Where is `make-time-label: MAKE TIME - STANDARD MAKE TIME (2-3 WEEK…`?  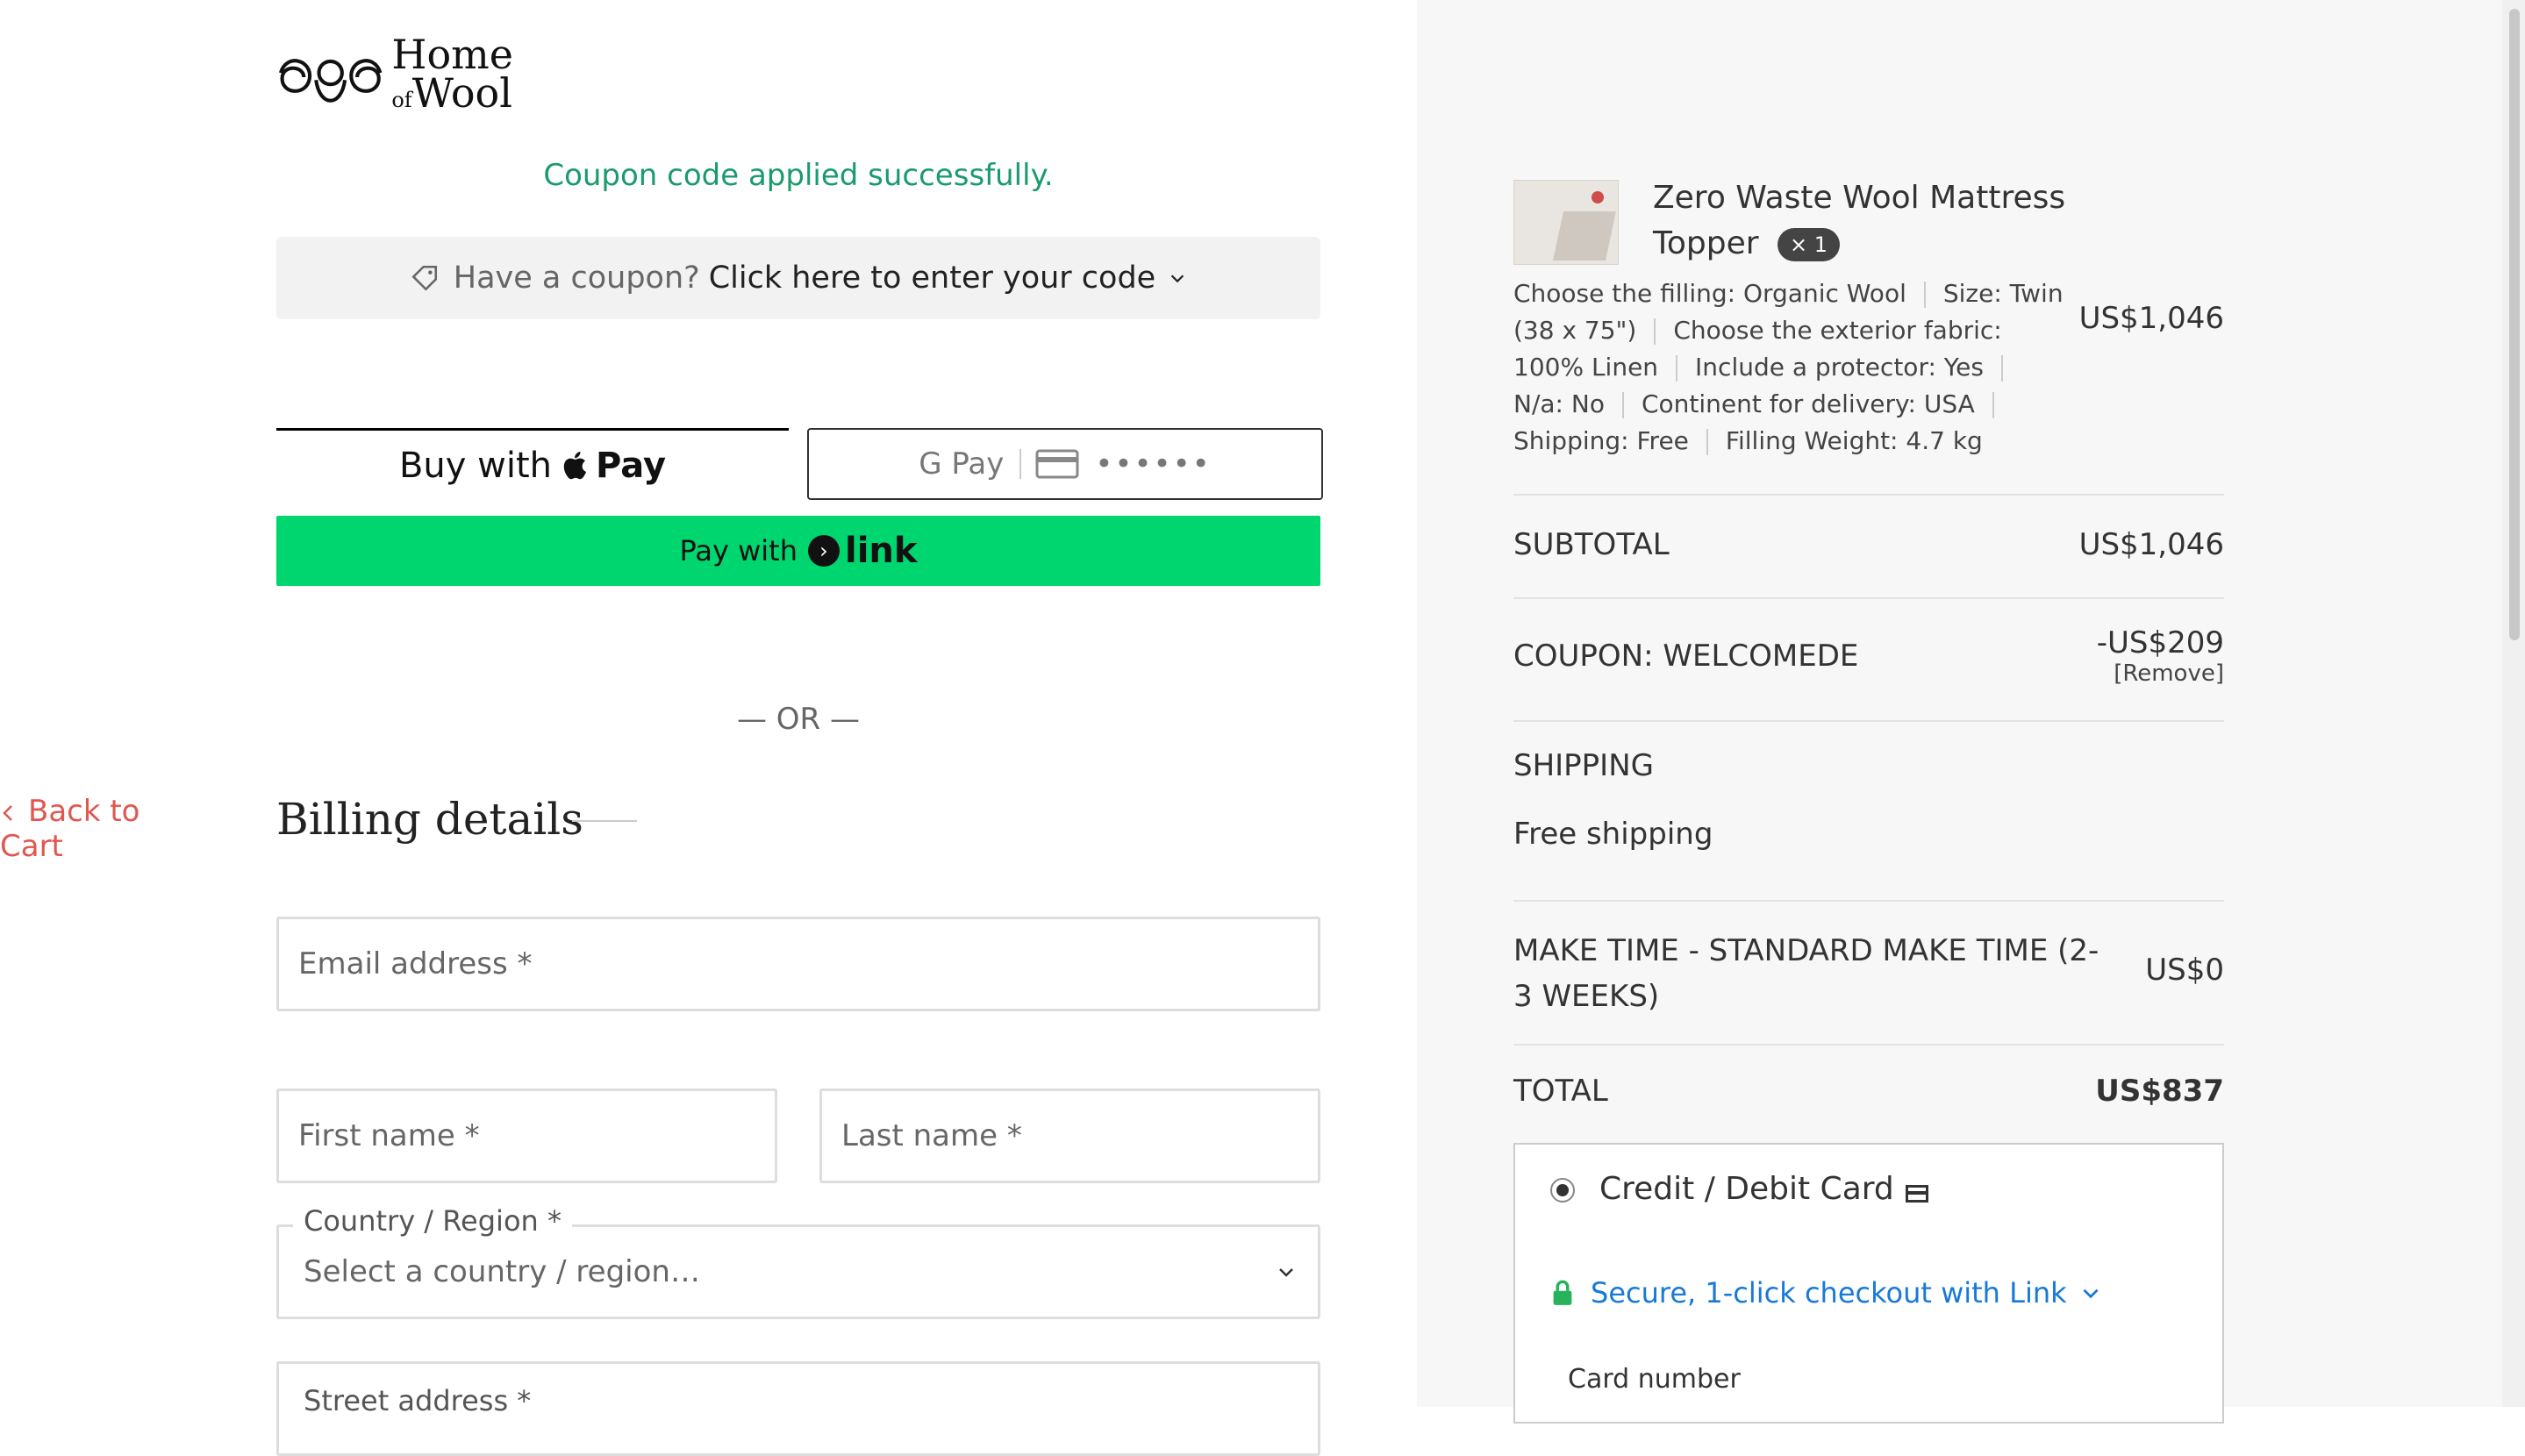 make-time-label: MAKE TIME - STANDARD MAKE TIME (2-3 WEEK… is located at coordinates (1806, 973).